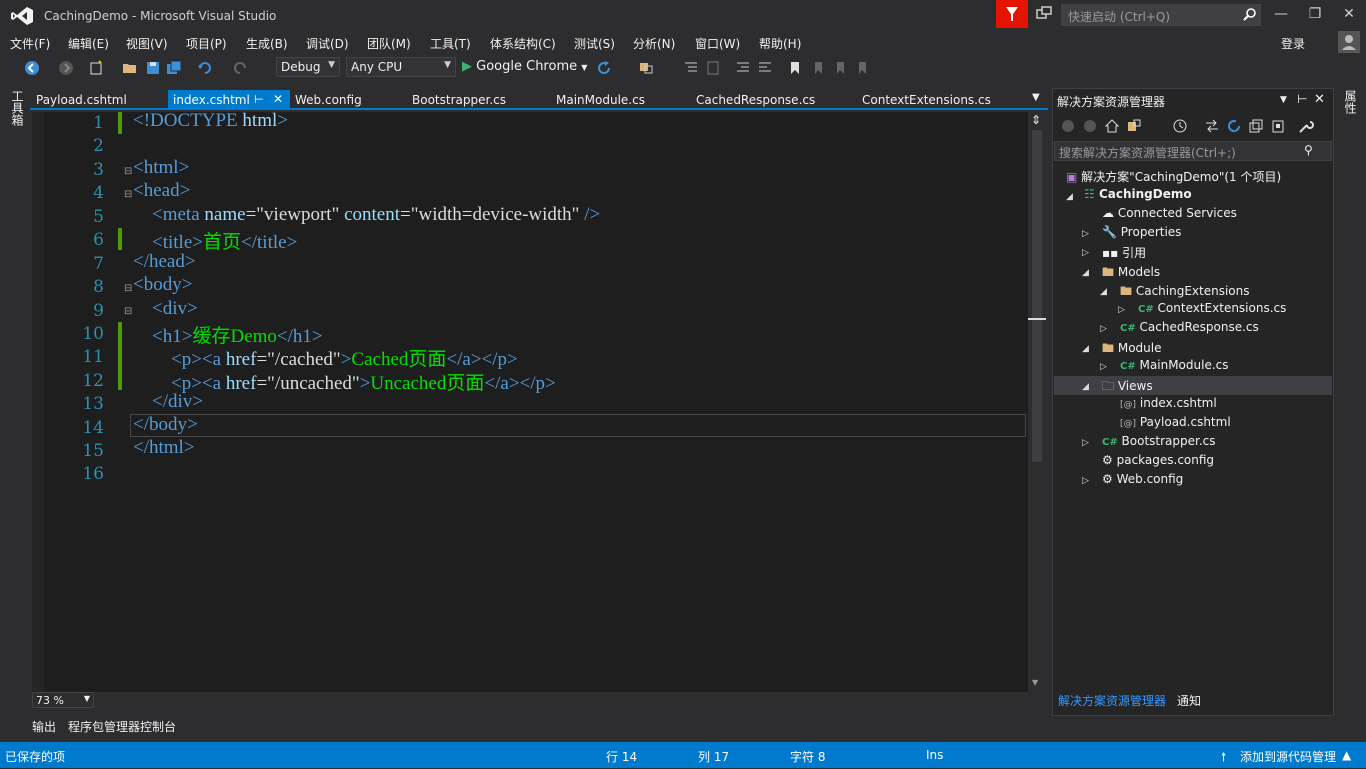  I want to click on save-icon, so click(153, 68).